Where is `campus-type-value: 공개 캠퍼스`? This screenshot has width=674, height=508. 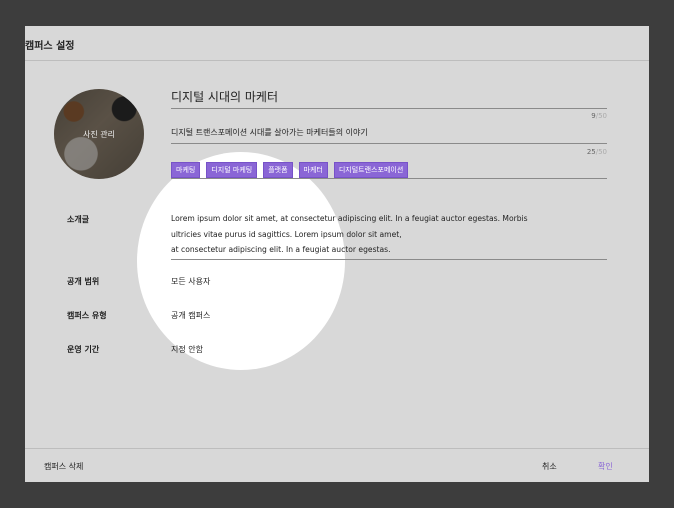
campus-type-value: 공개 캠퍼스 is located at coordinates (190, 315).